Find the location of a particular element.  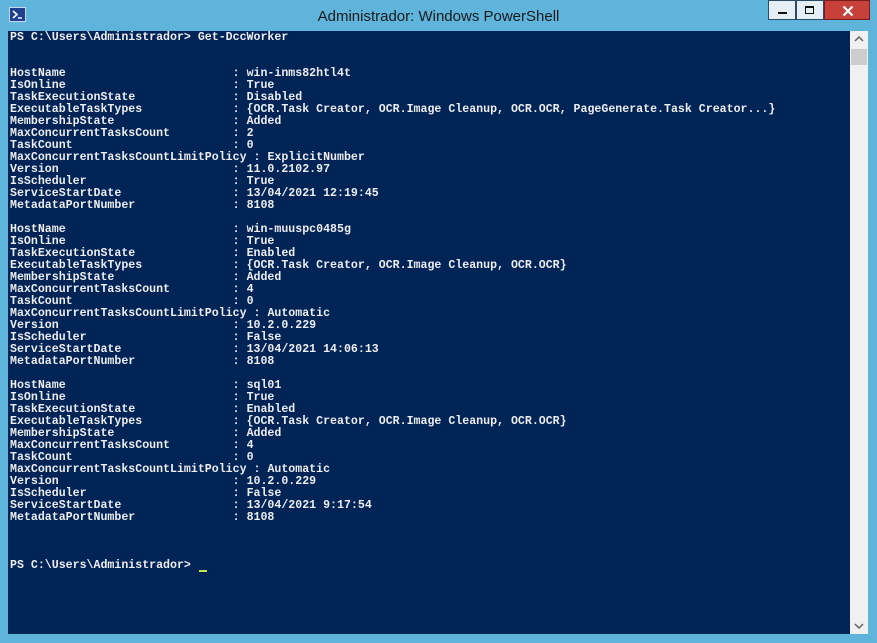

scroll-up-arrow-icon is located at coordinates (859, 39).